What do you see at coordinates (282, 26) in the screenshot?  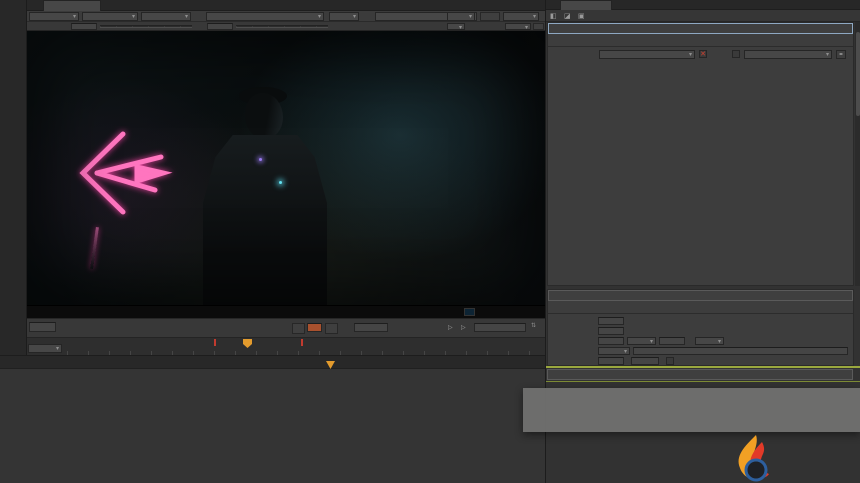 I see `gamma-slider` at bounding box center [282, 26].